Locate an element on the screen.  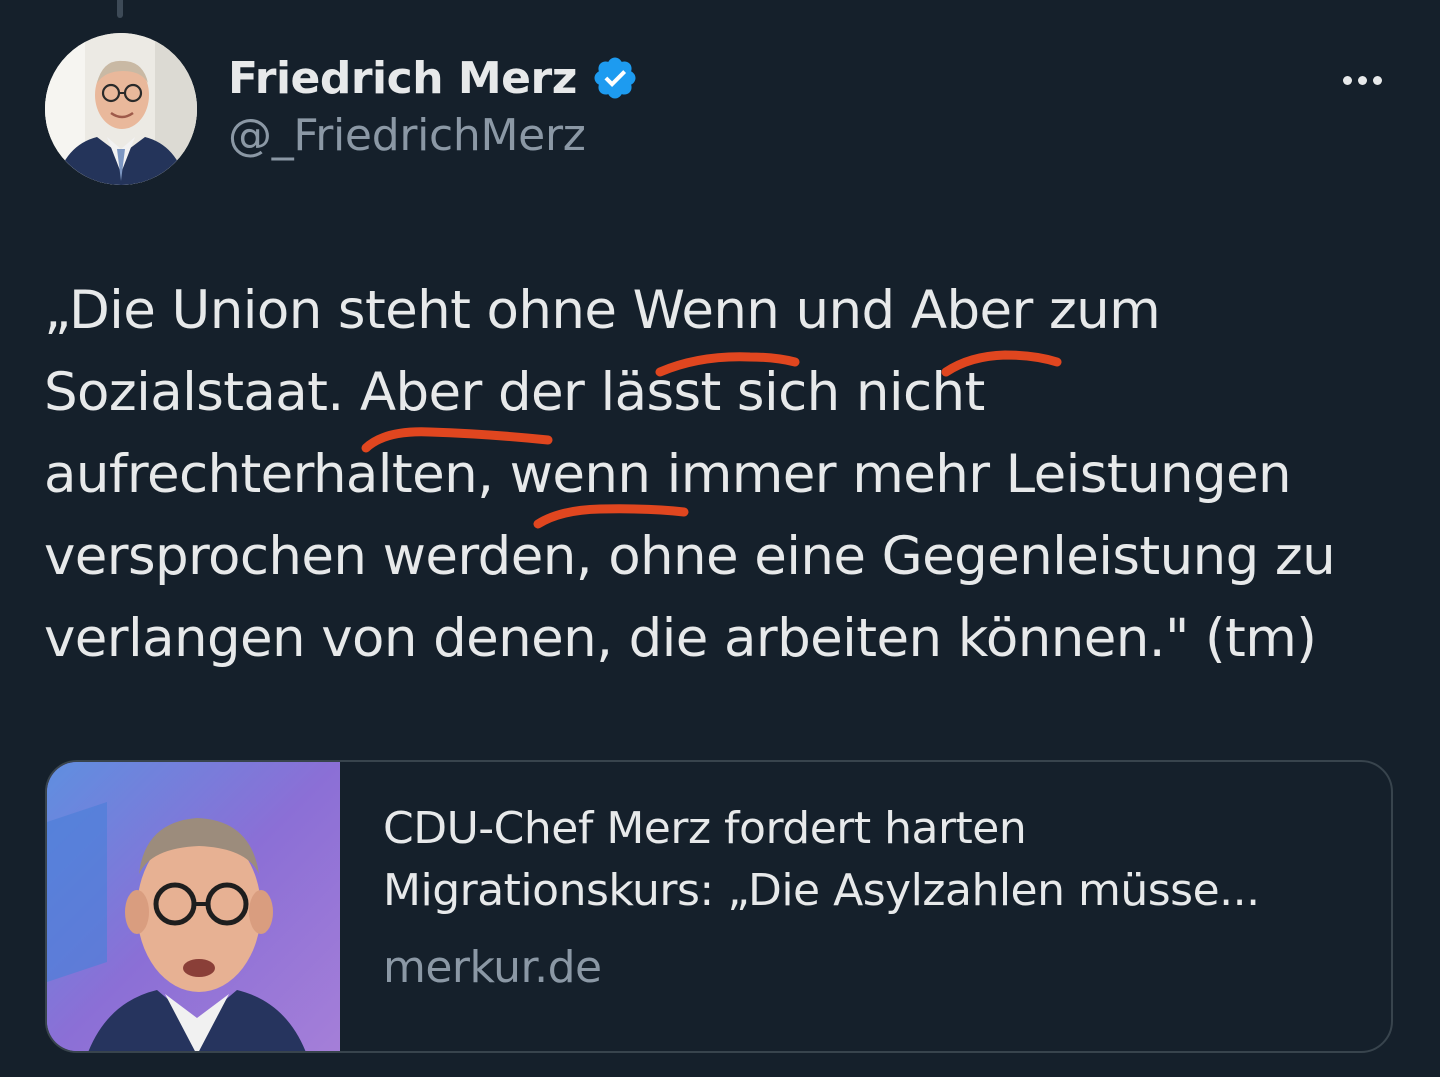
author-display-name: Friedrich Merz is located at coordinates (402, 78).